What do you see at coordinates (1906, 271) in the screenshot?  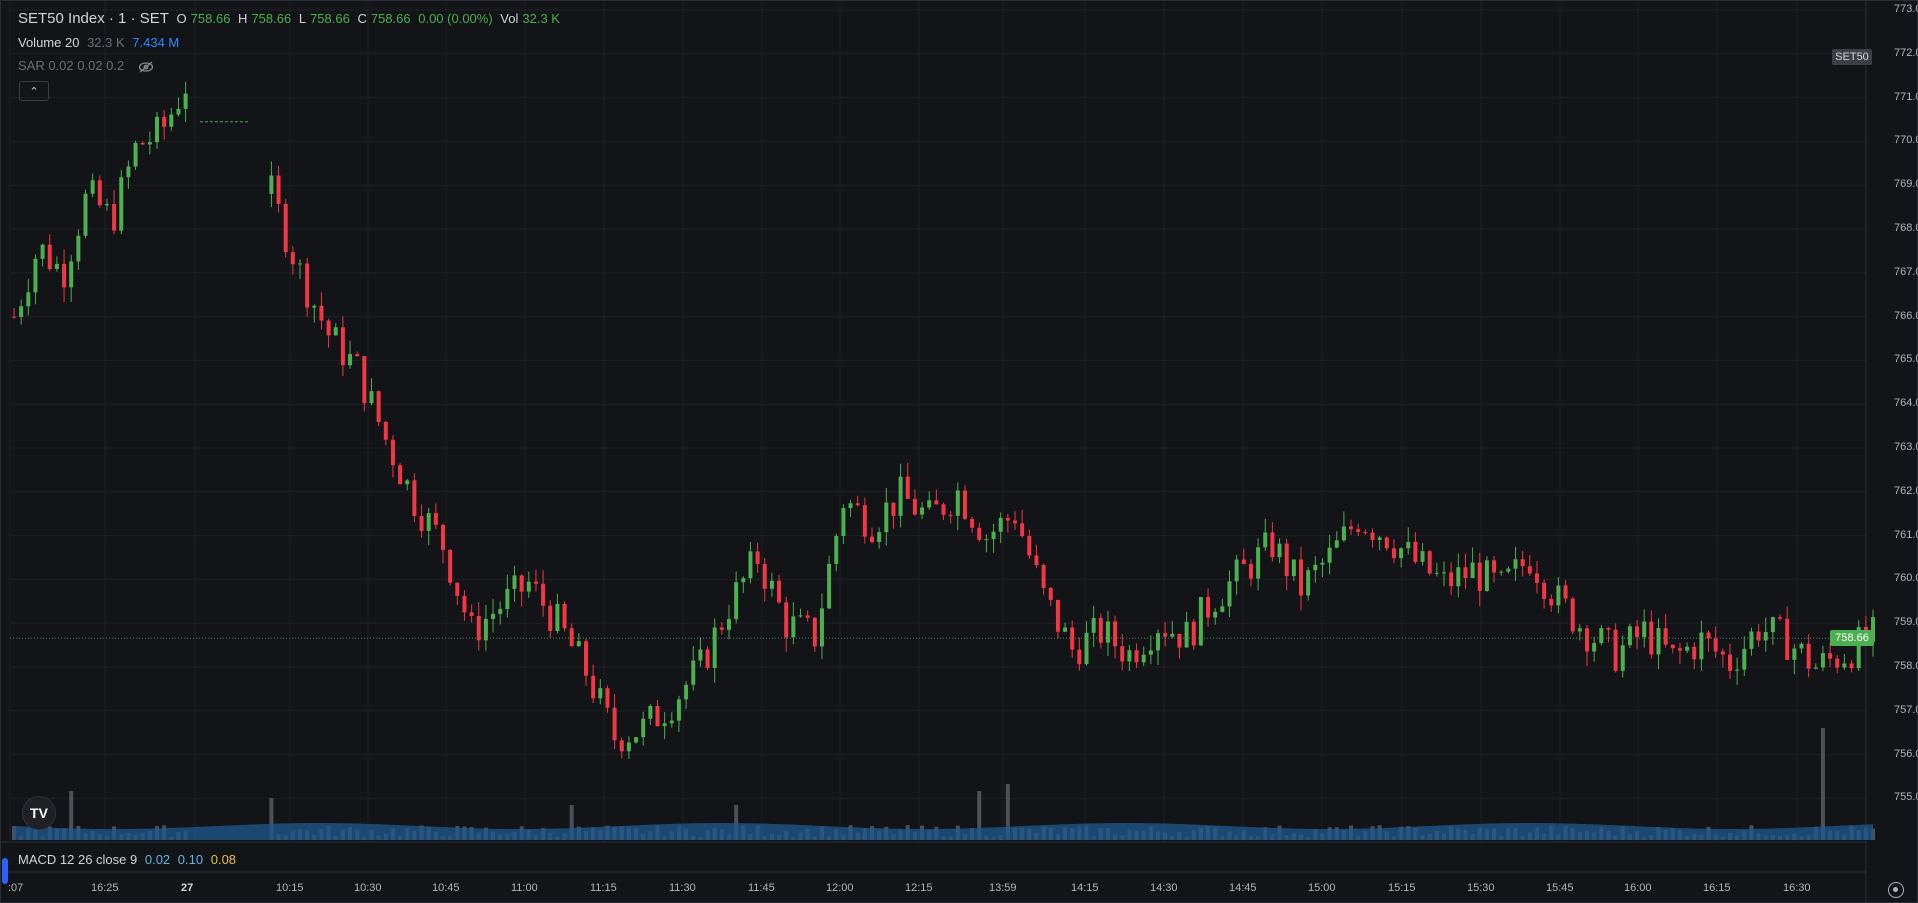 I see `price-tick-label: 767.00` at bounding box center [1906, 271].